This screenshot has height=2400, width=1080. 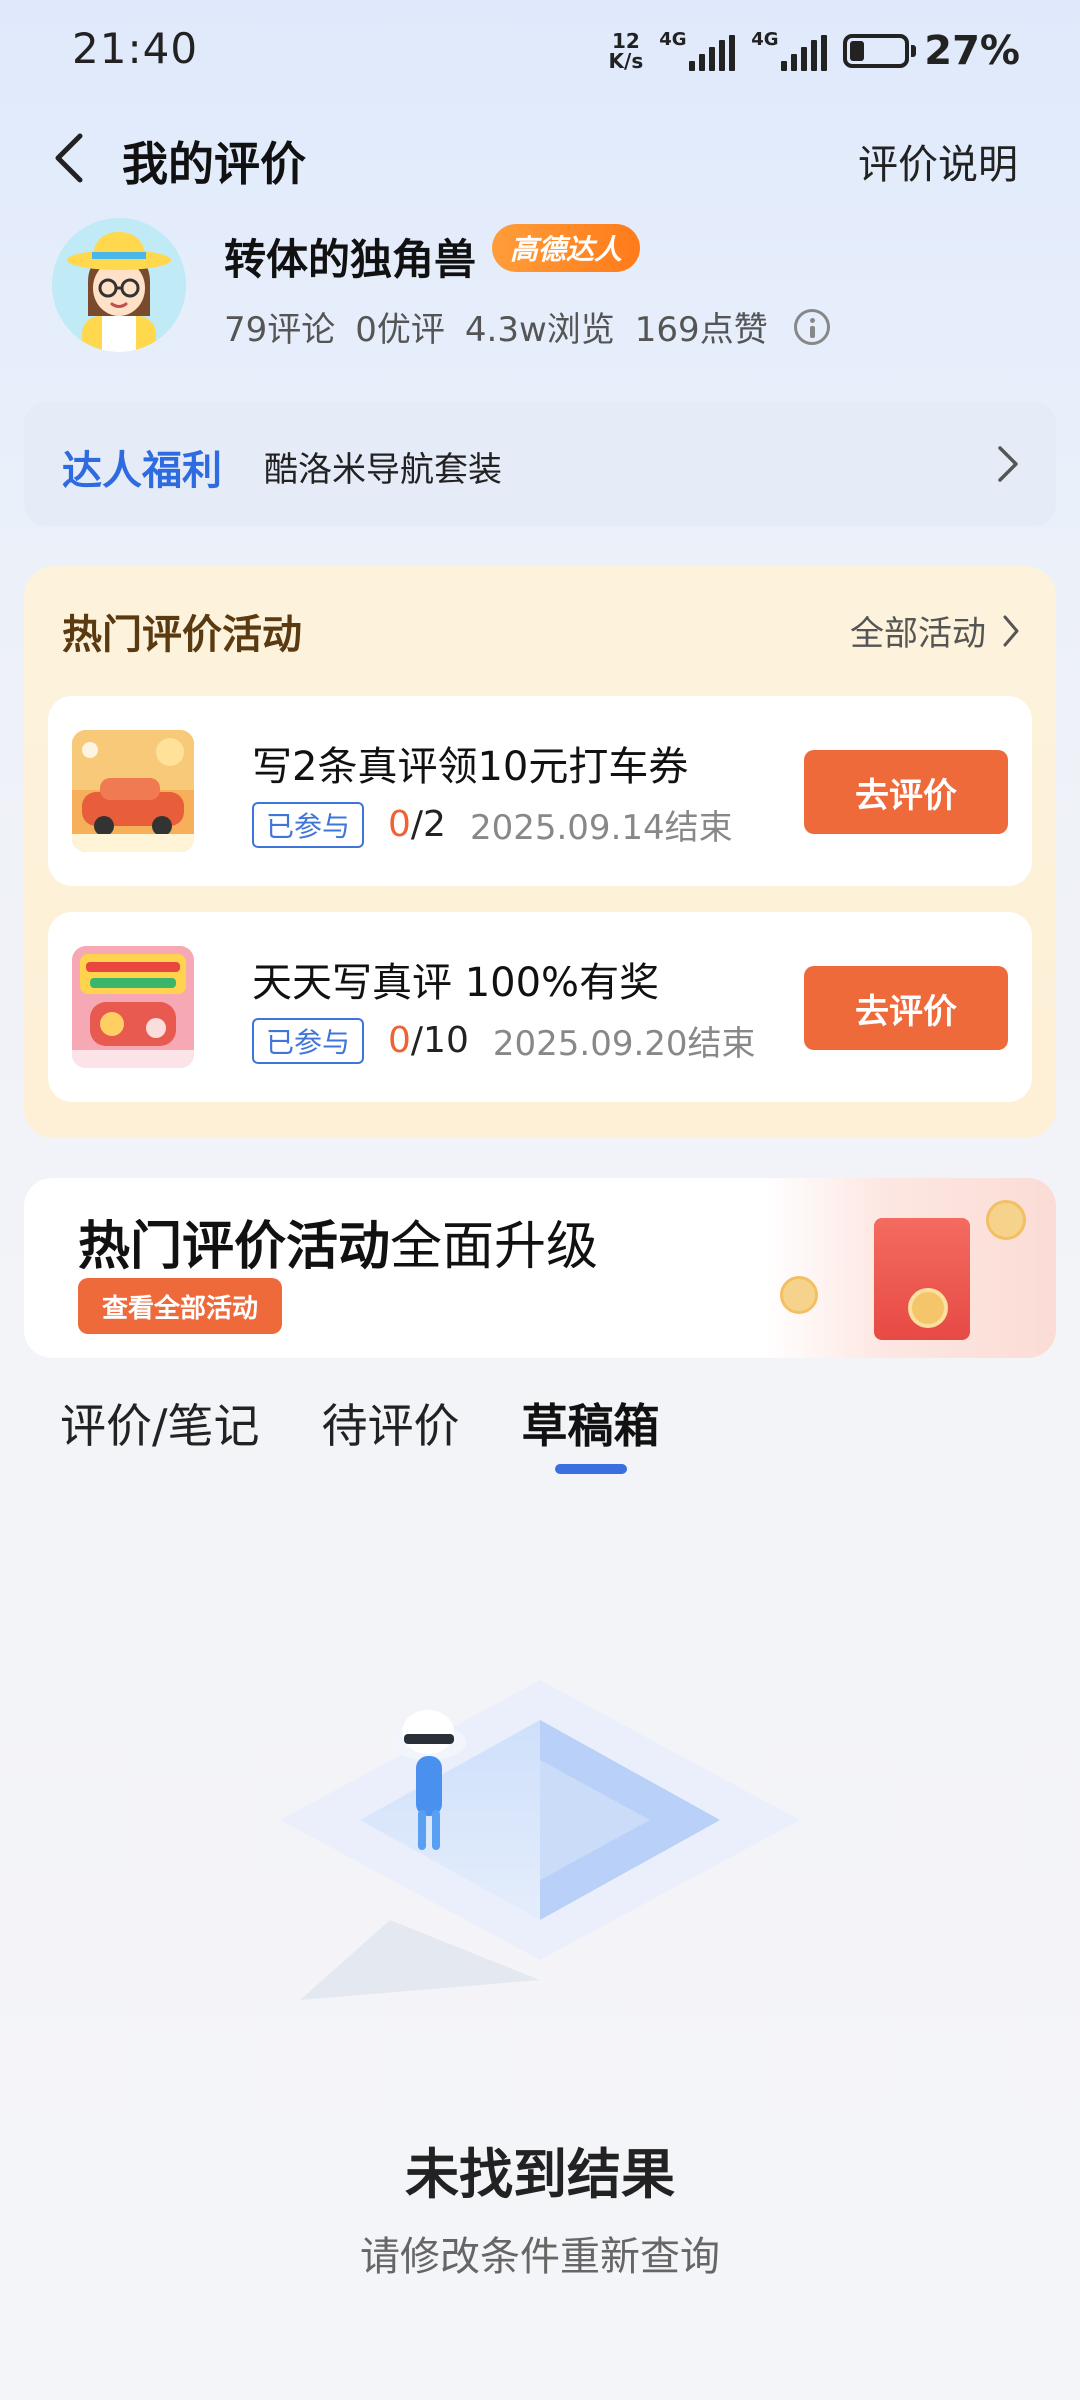 What do you see at coordinates (160, 1440) in the screenshot?
I see `tab-reviews-notes: 评价/笔记` at bounding box center [160, 1440].